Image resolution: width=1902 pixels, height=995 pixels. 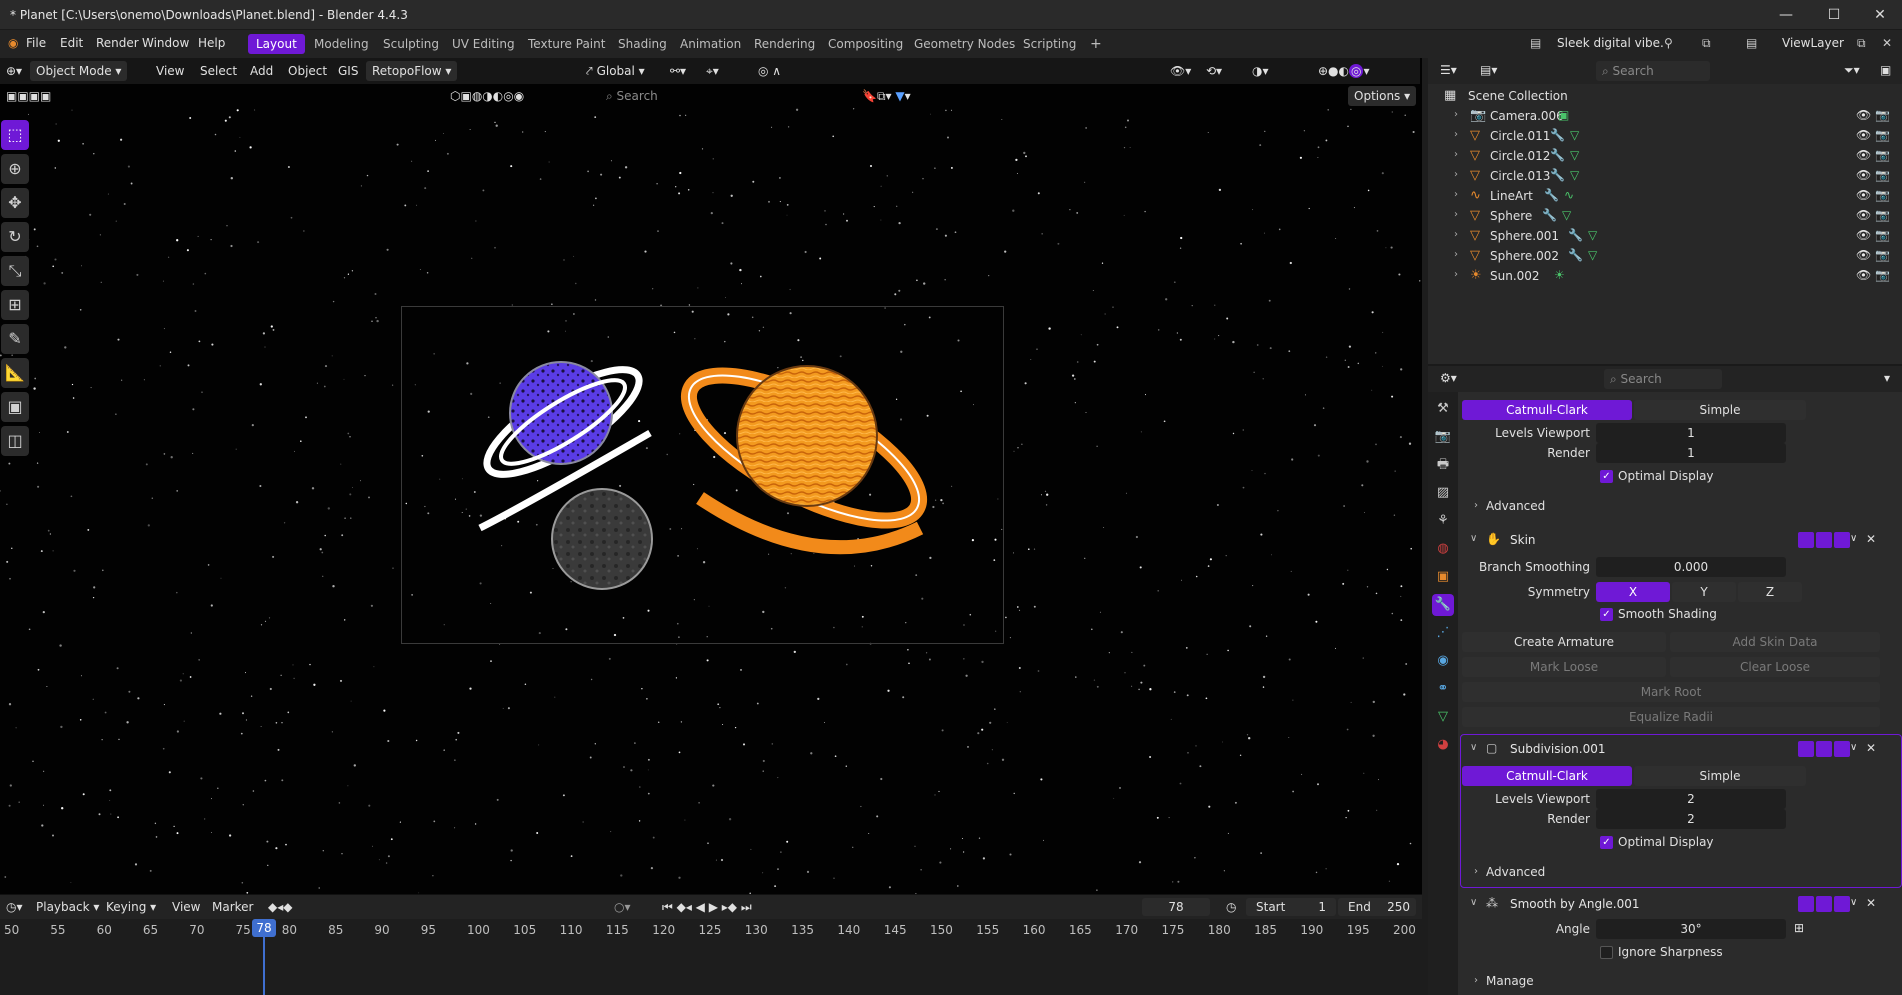 I want to click on render-tab-icon: 📷, so click(x=1443, y=437).